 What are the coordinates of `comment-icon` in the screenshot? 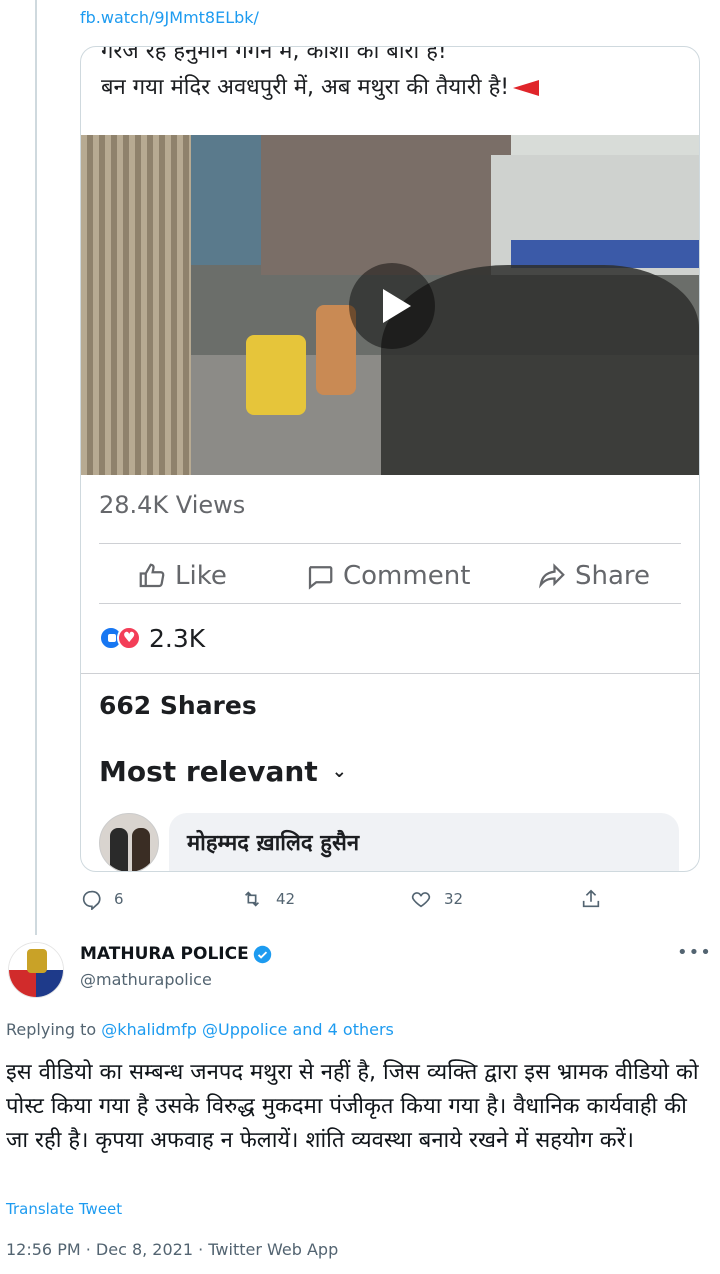 It's located at (320, 578).